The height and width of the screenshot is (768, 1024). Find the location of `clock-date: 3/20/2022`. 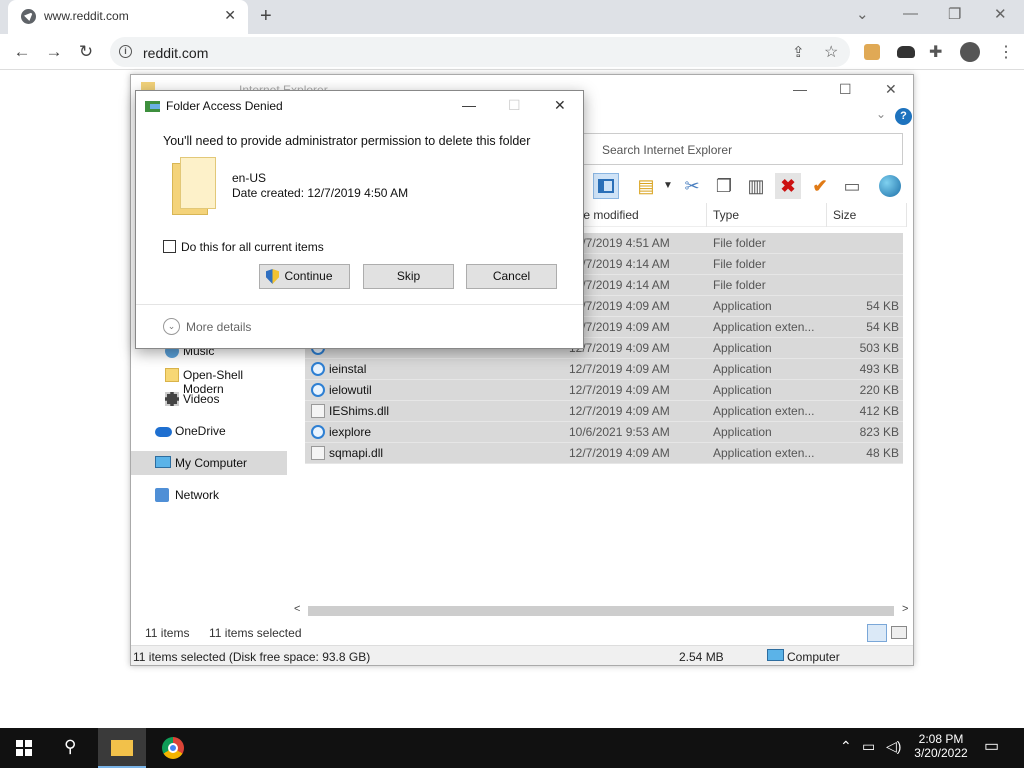

clock-date: 3/20/2022 is located at coordinates (941, 753).